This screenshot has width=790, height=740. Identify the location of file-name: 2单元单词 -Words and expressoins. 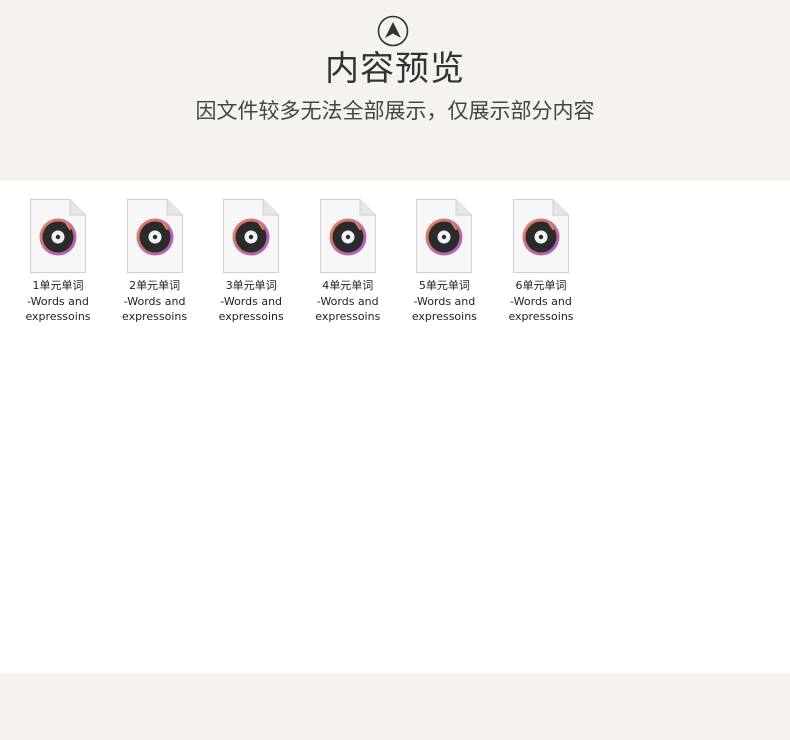
(155, 301).